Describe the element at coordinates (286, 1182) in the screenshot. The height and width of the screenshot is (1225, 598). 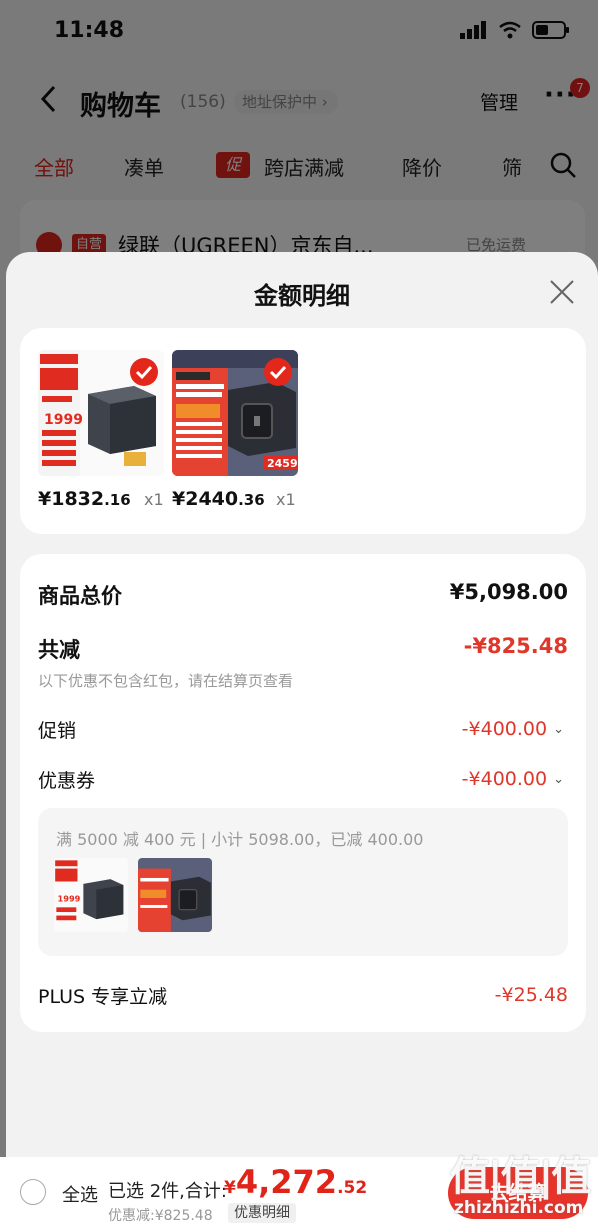
I see `total-integer: 4,272` at that location.